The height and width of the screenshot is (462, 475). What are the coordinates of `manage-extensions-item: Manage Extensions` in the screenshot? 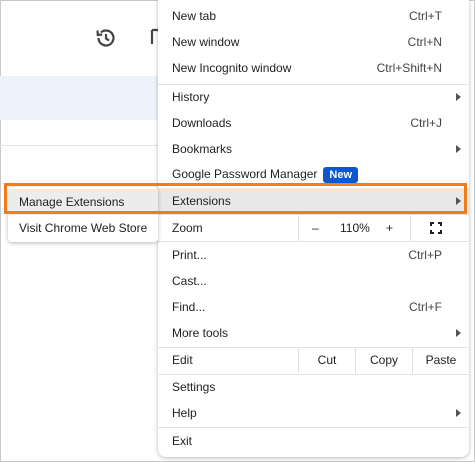 It's located at (83, 202).